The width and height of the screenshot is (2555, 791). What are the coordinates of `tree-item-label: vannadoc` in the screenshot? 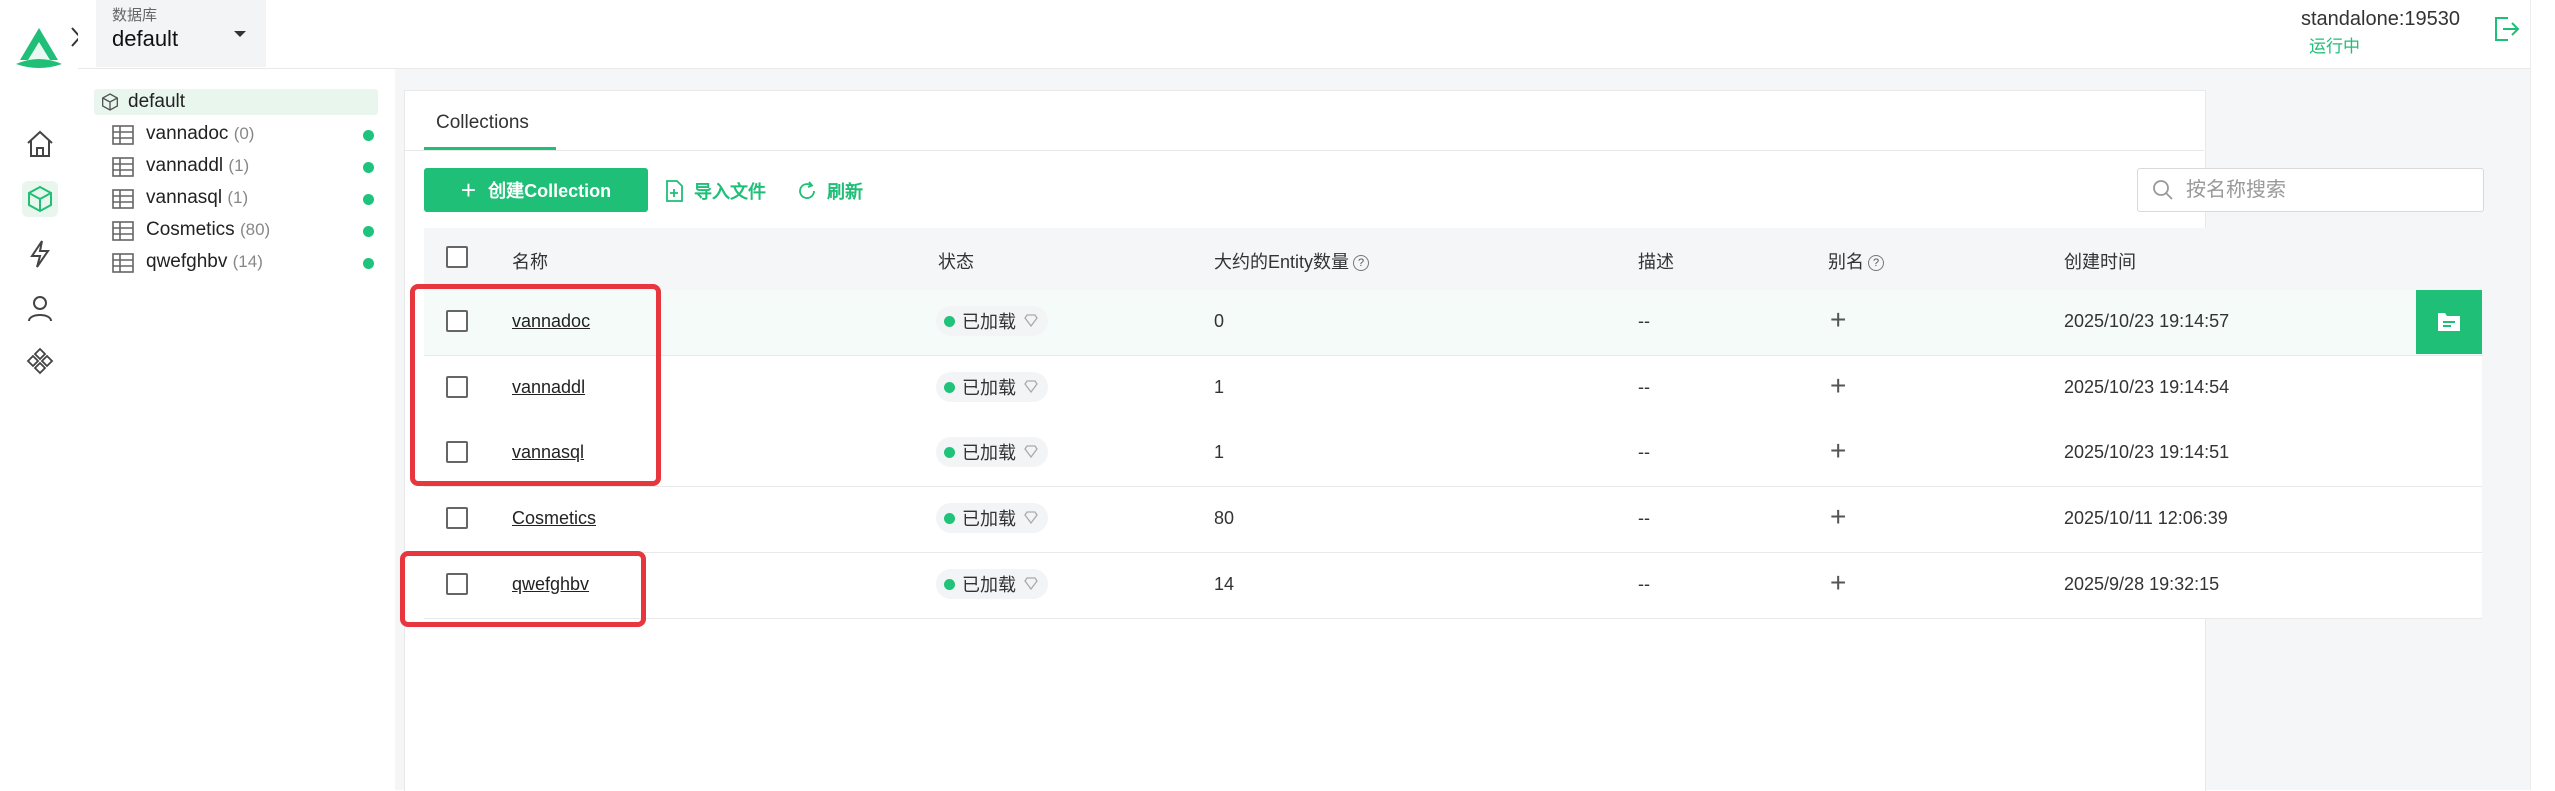 It's located at (187, 133).